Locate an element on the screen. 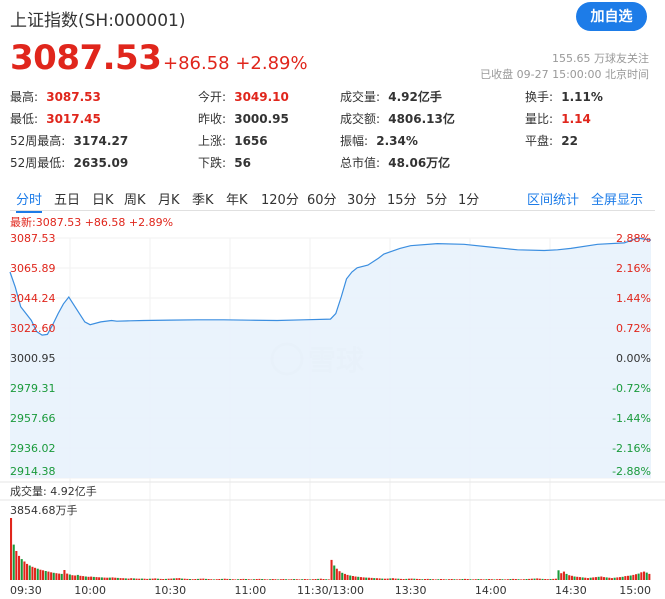  tab-7: 120分 is located at coordinates (280, 198).